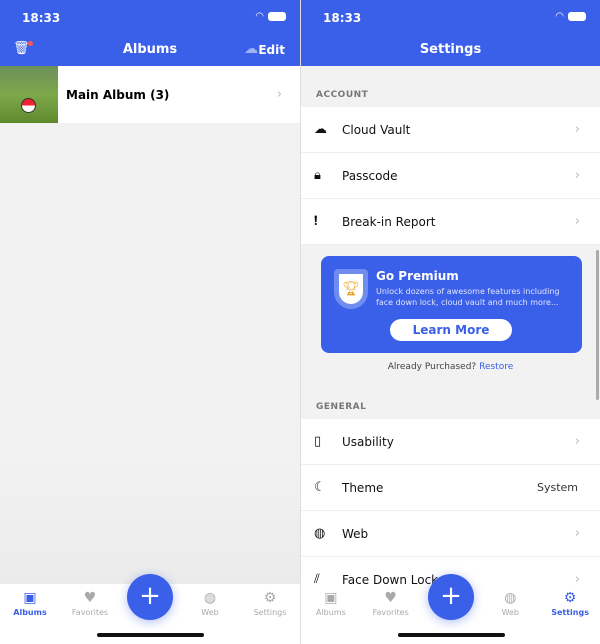  Describe the element at coordinates (271, 50) in the screenshot. I see `edit-button: Edit` at that location.